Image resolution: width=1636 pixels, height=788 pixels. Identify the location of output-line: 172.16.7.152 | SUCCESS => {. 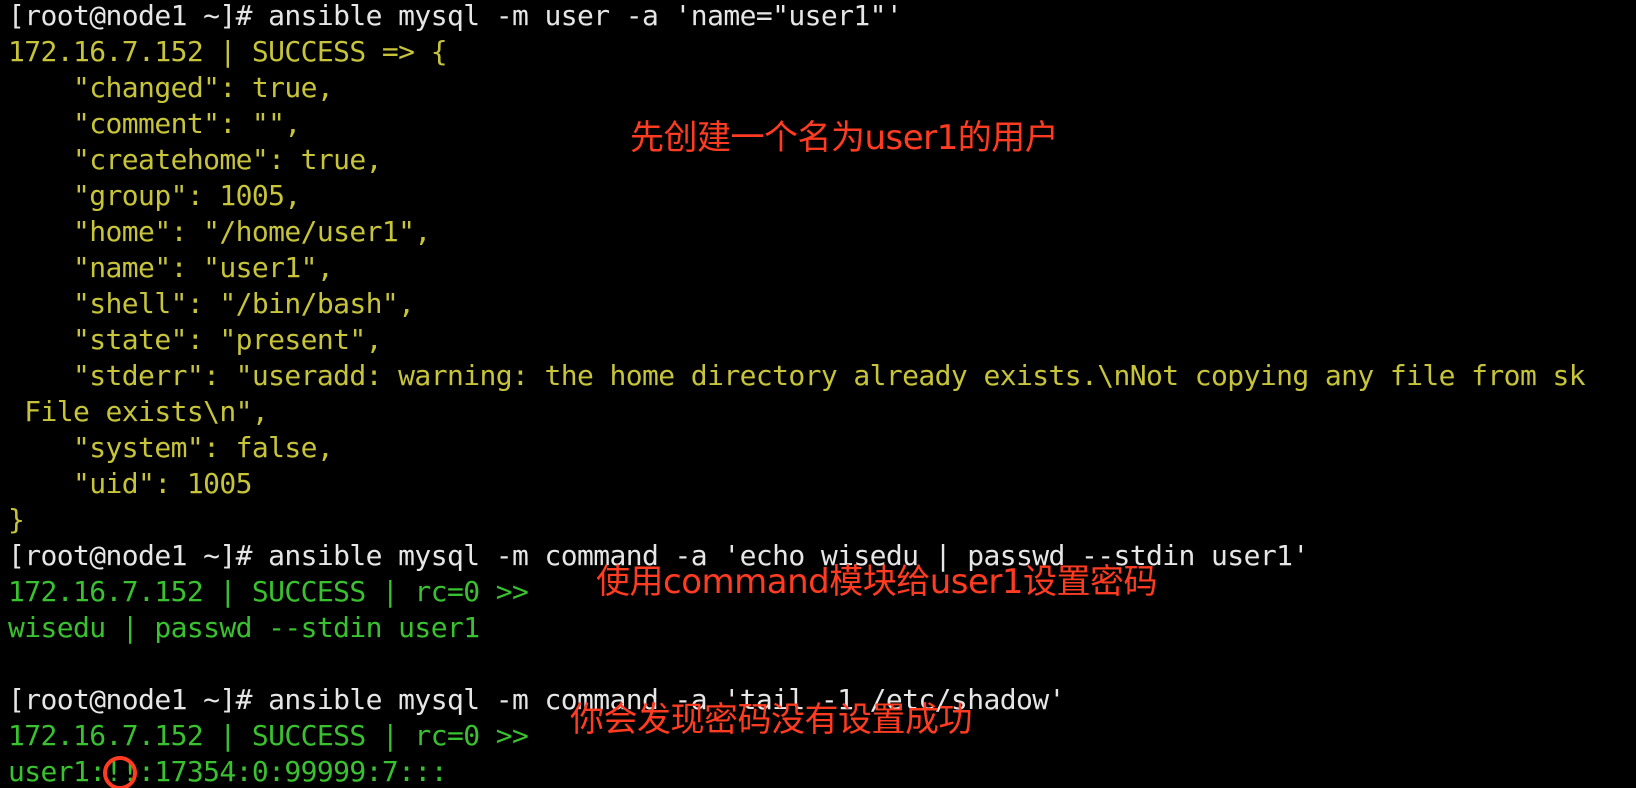
(228, 51).